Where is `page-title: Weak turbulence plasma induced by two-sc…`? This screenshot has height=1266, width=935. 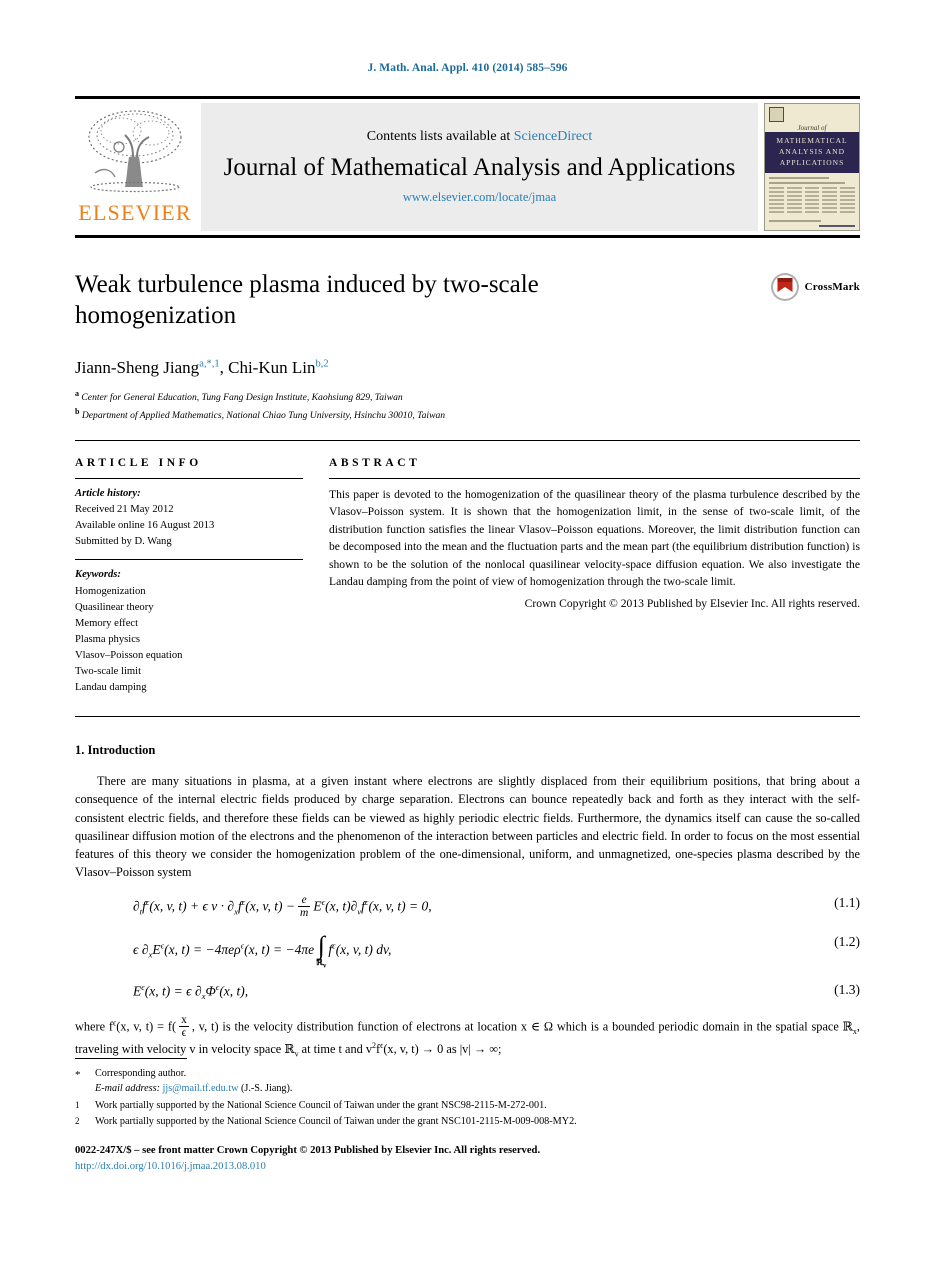
page-title: Weak turbulence plasma induced by two-sc… is located at coordinates (307, 300).